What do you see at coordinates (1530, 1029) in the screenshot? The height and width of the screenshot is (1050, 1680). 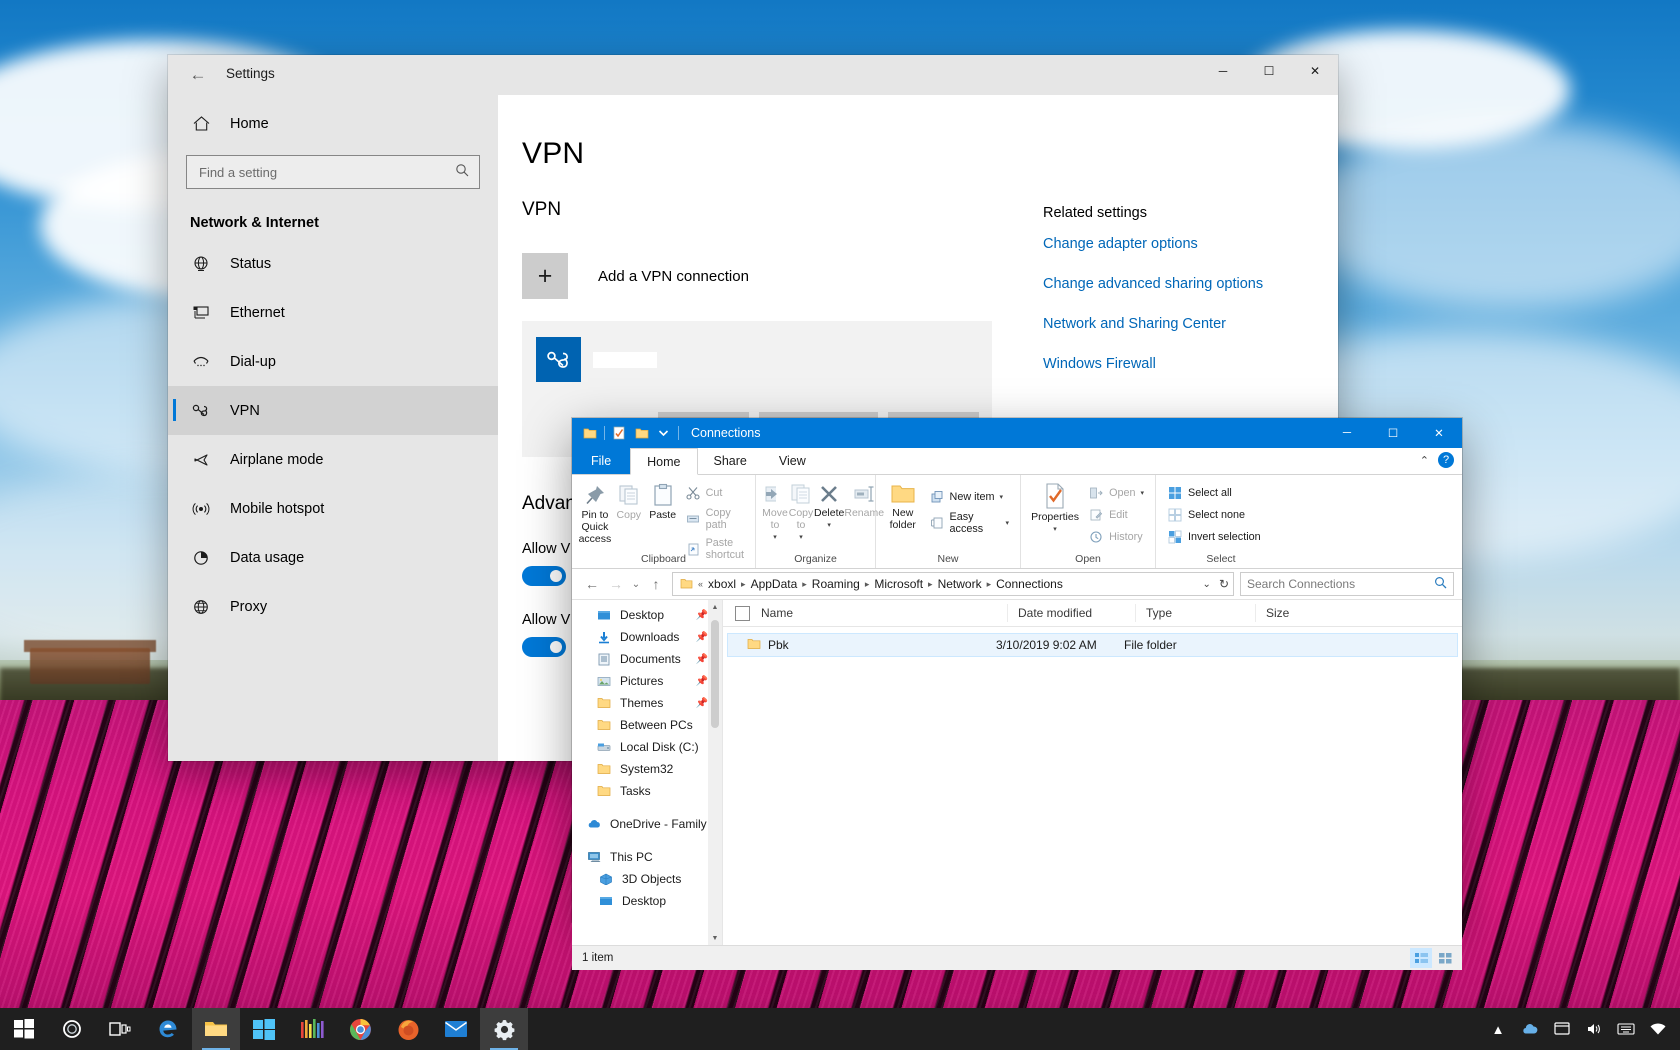 I see `onedrive-cloud-icon` at bounding box center [1530, 1029].